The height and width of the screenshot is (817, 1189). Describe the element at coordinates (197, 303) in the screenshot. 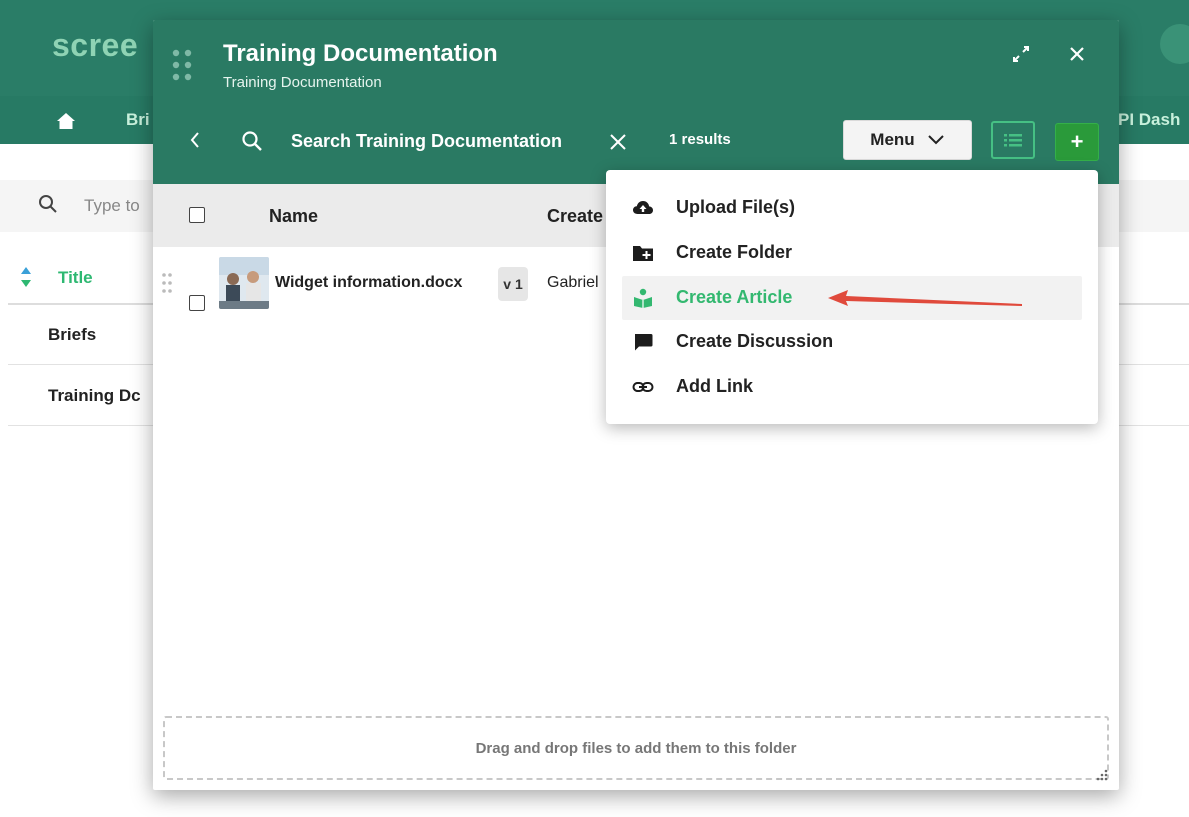

I see `row-checkbox` at that location.